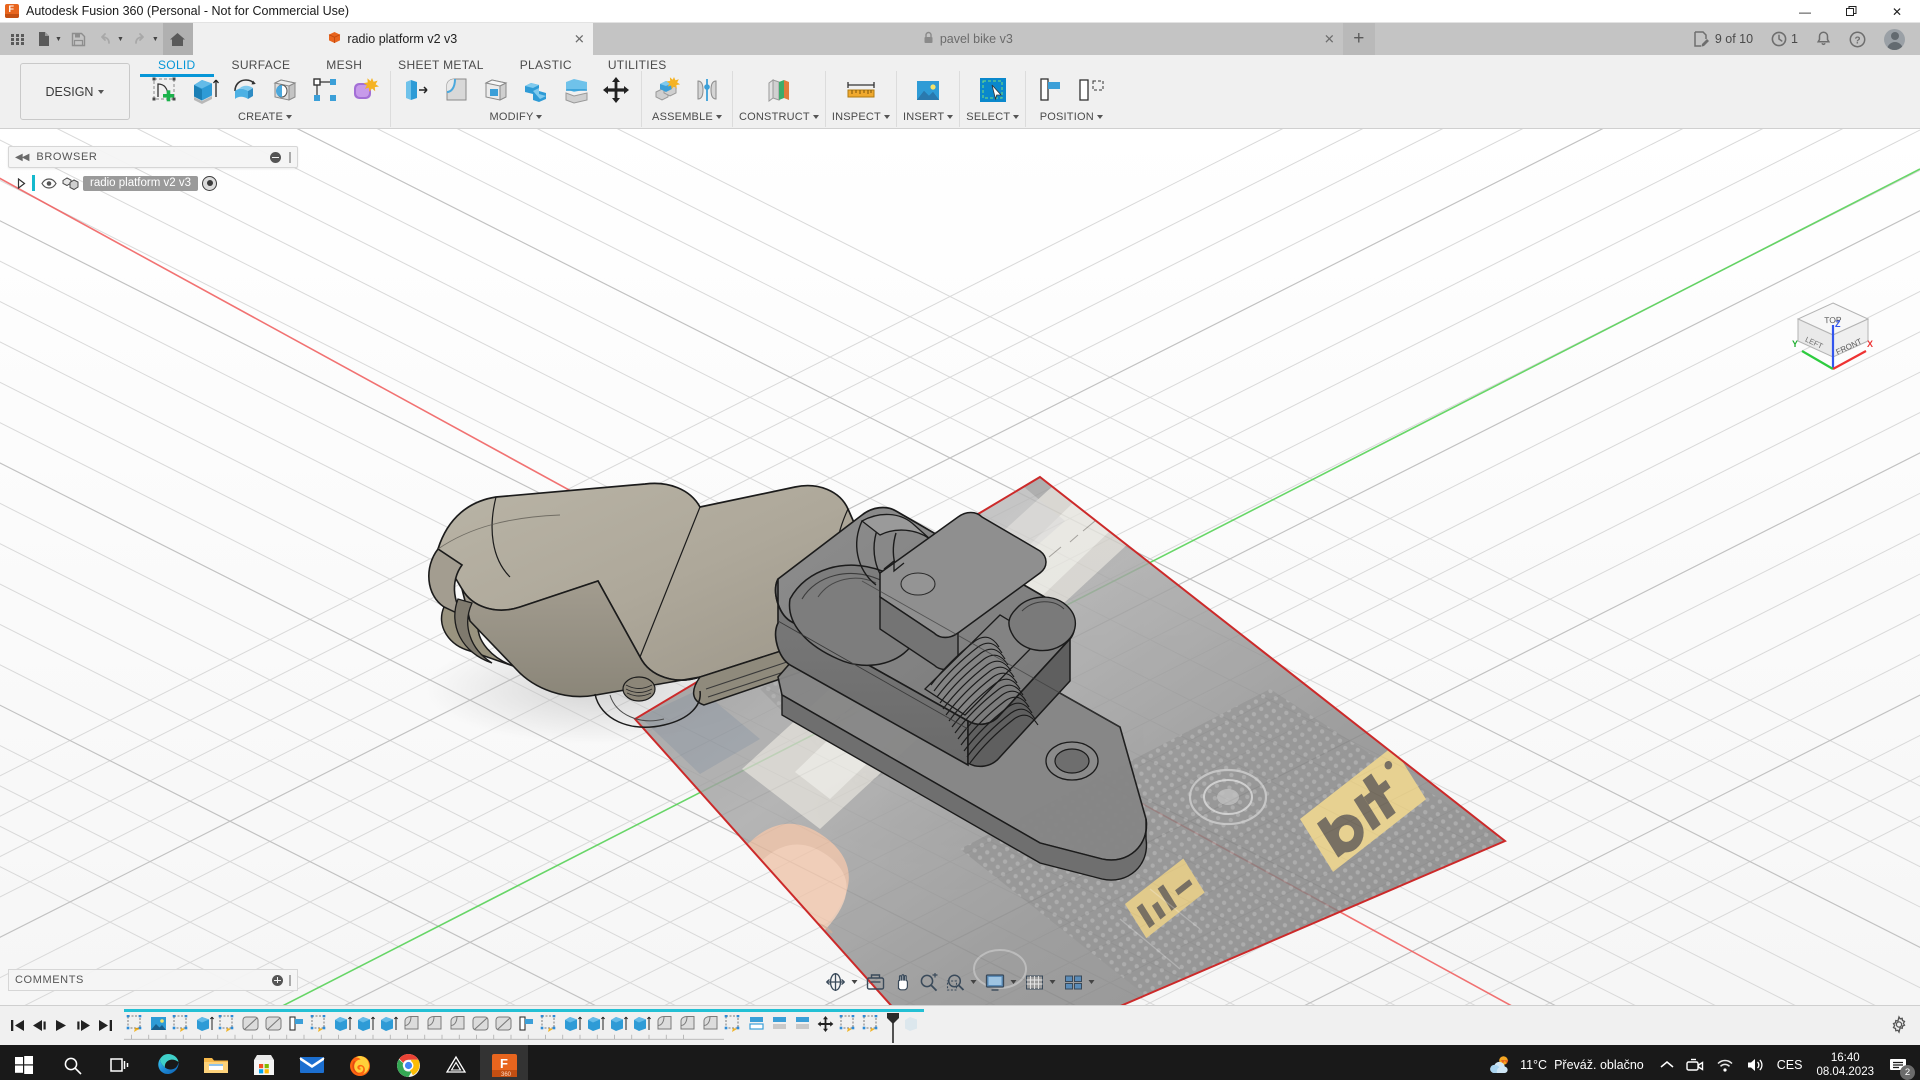 The height and width of the screenshot is (1080, 1920). I want to click on viewports-caret, so click(1091, 982).